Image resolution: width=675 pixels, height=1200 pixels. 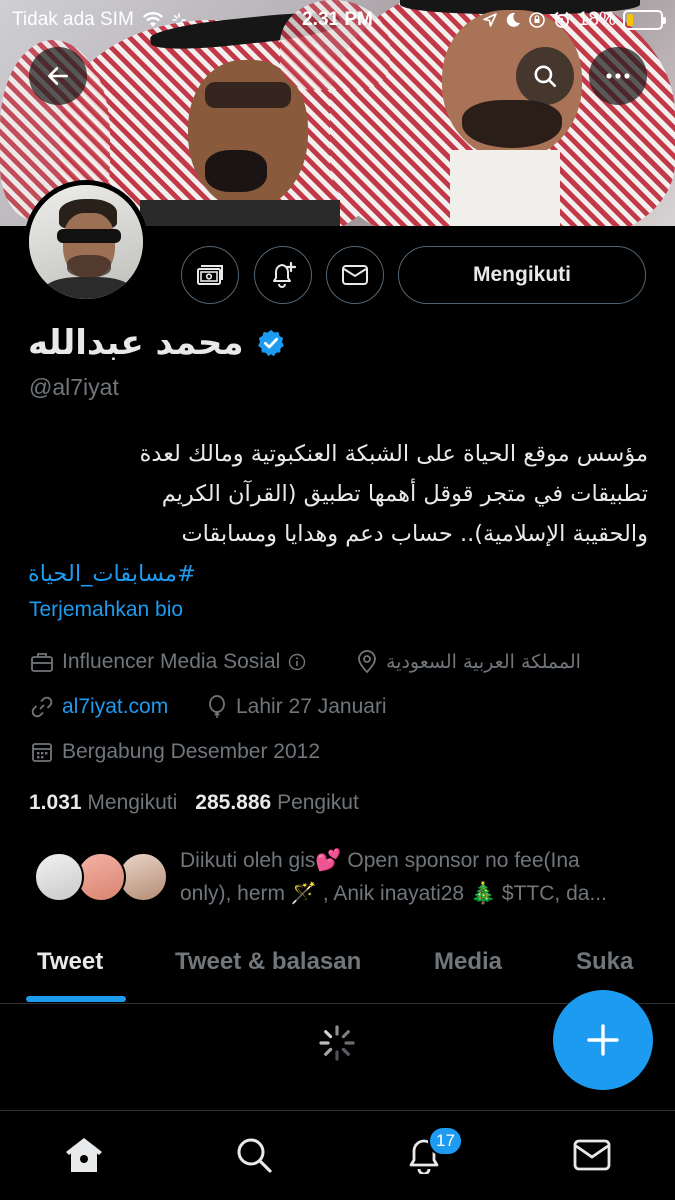 What do you see at coordinates (297, 662) in the screenshot?
I see `info-icon` at bounding box center [297, 662].